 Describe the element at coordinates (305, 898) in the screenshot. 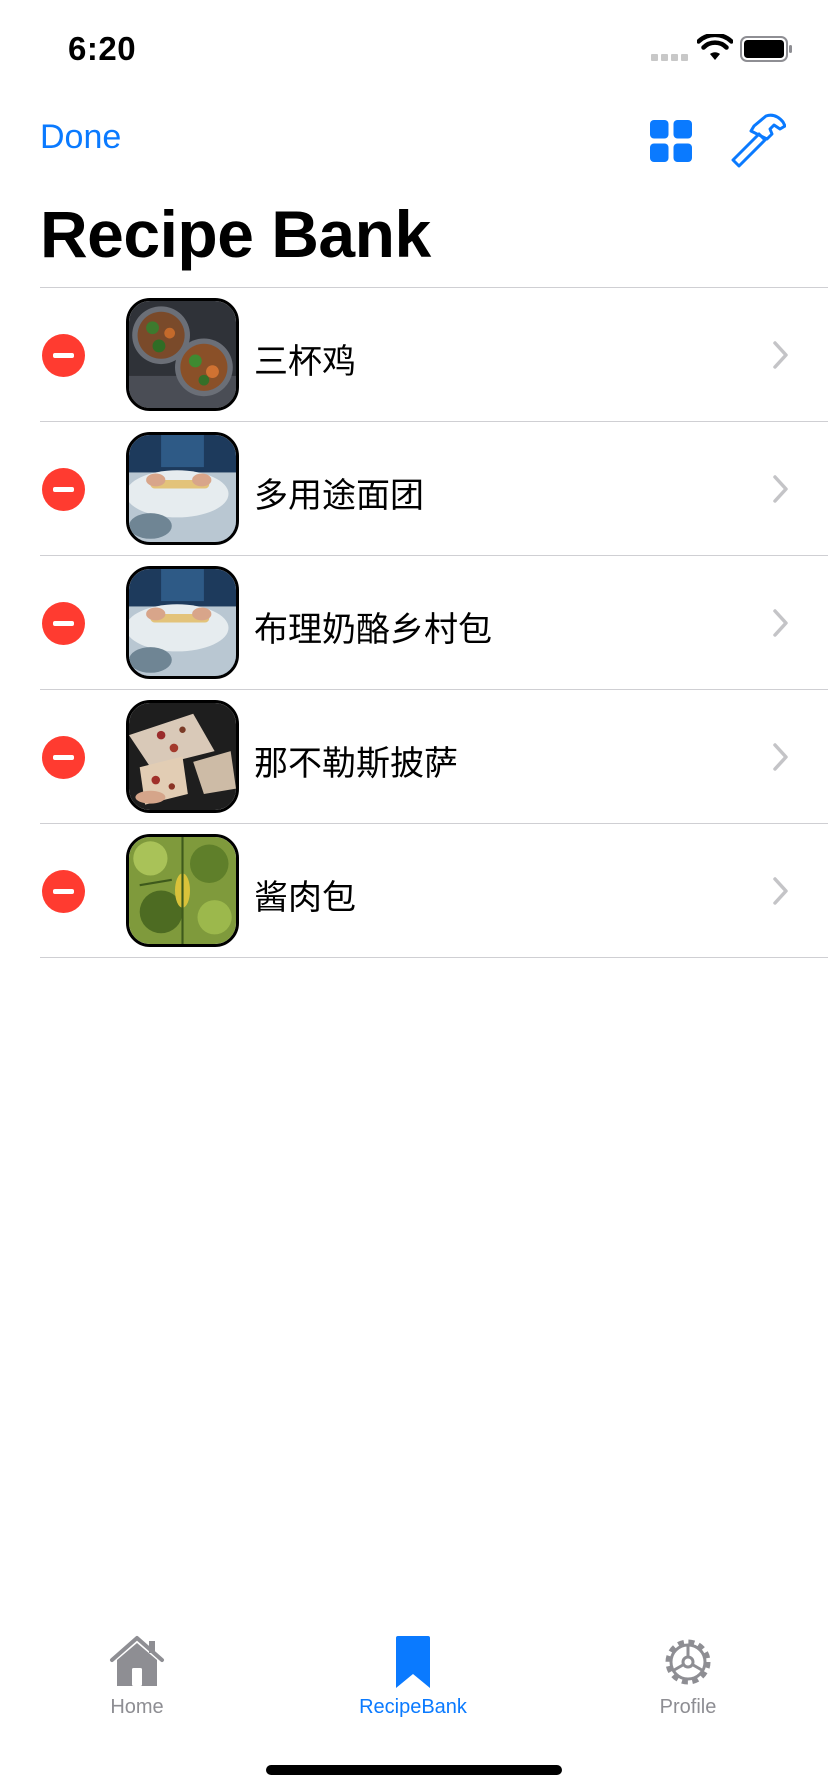

I see `recipe-name: 酱肉包` at that location.